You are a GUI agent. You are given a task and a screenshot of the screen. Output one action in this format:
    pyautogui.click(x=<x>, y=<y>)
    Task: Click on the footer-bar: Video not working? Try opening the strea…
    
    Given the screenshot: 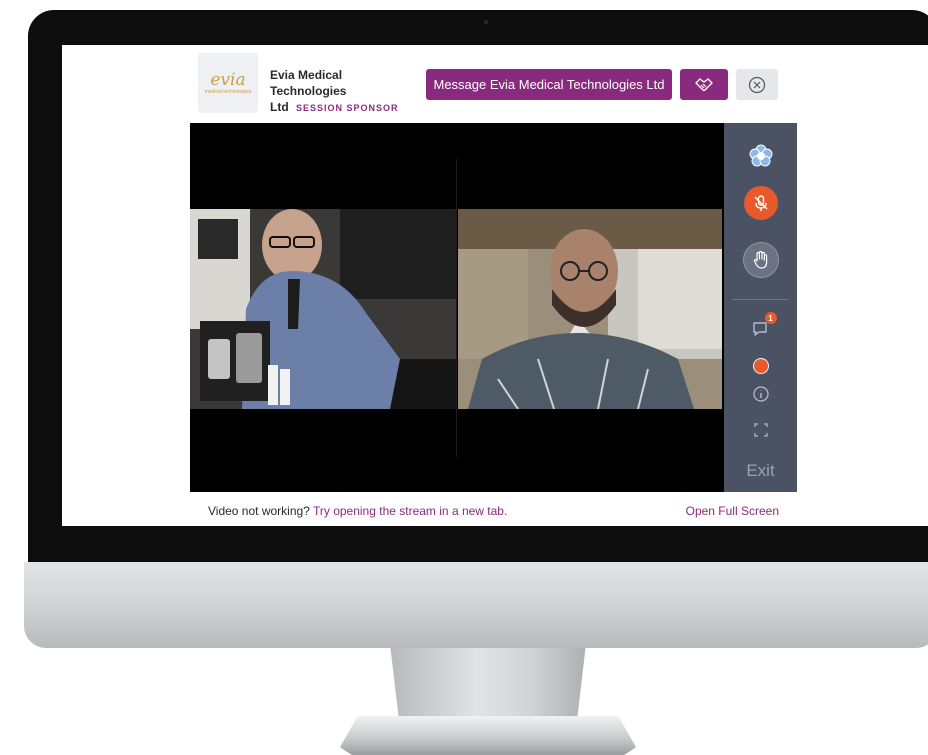 What is the action you would take?
    pyautogui.click(x=493, y=509)
    